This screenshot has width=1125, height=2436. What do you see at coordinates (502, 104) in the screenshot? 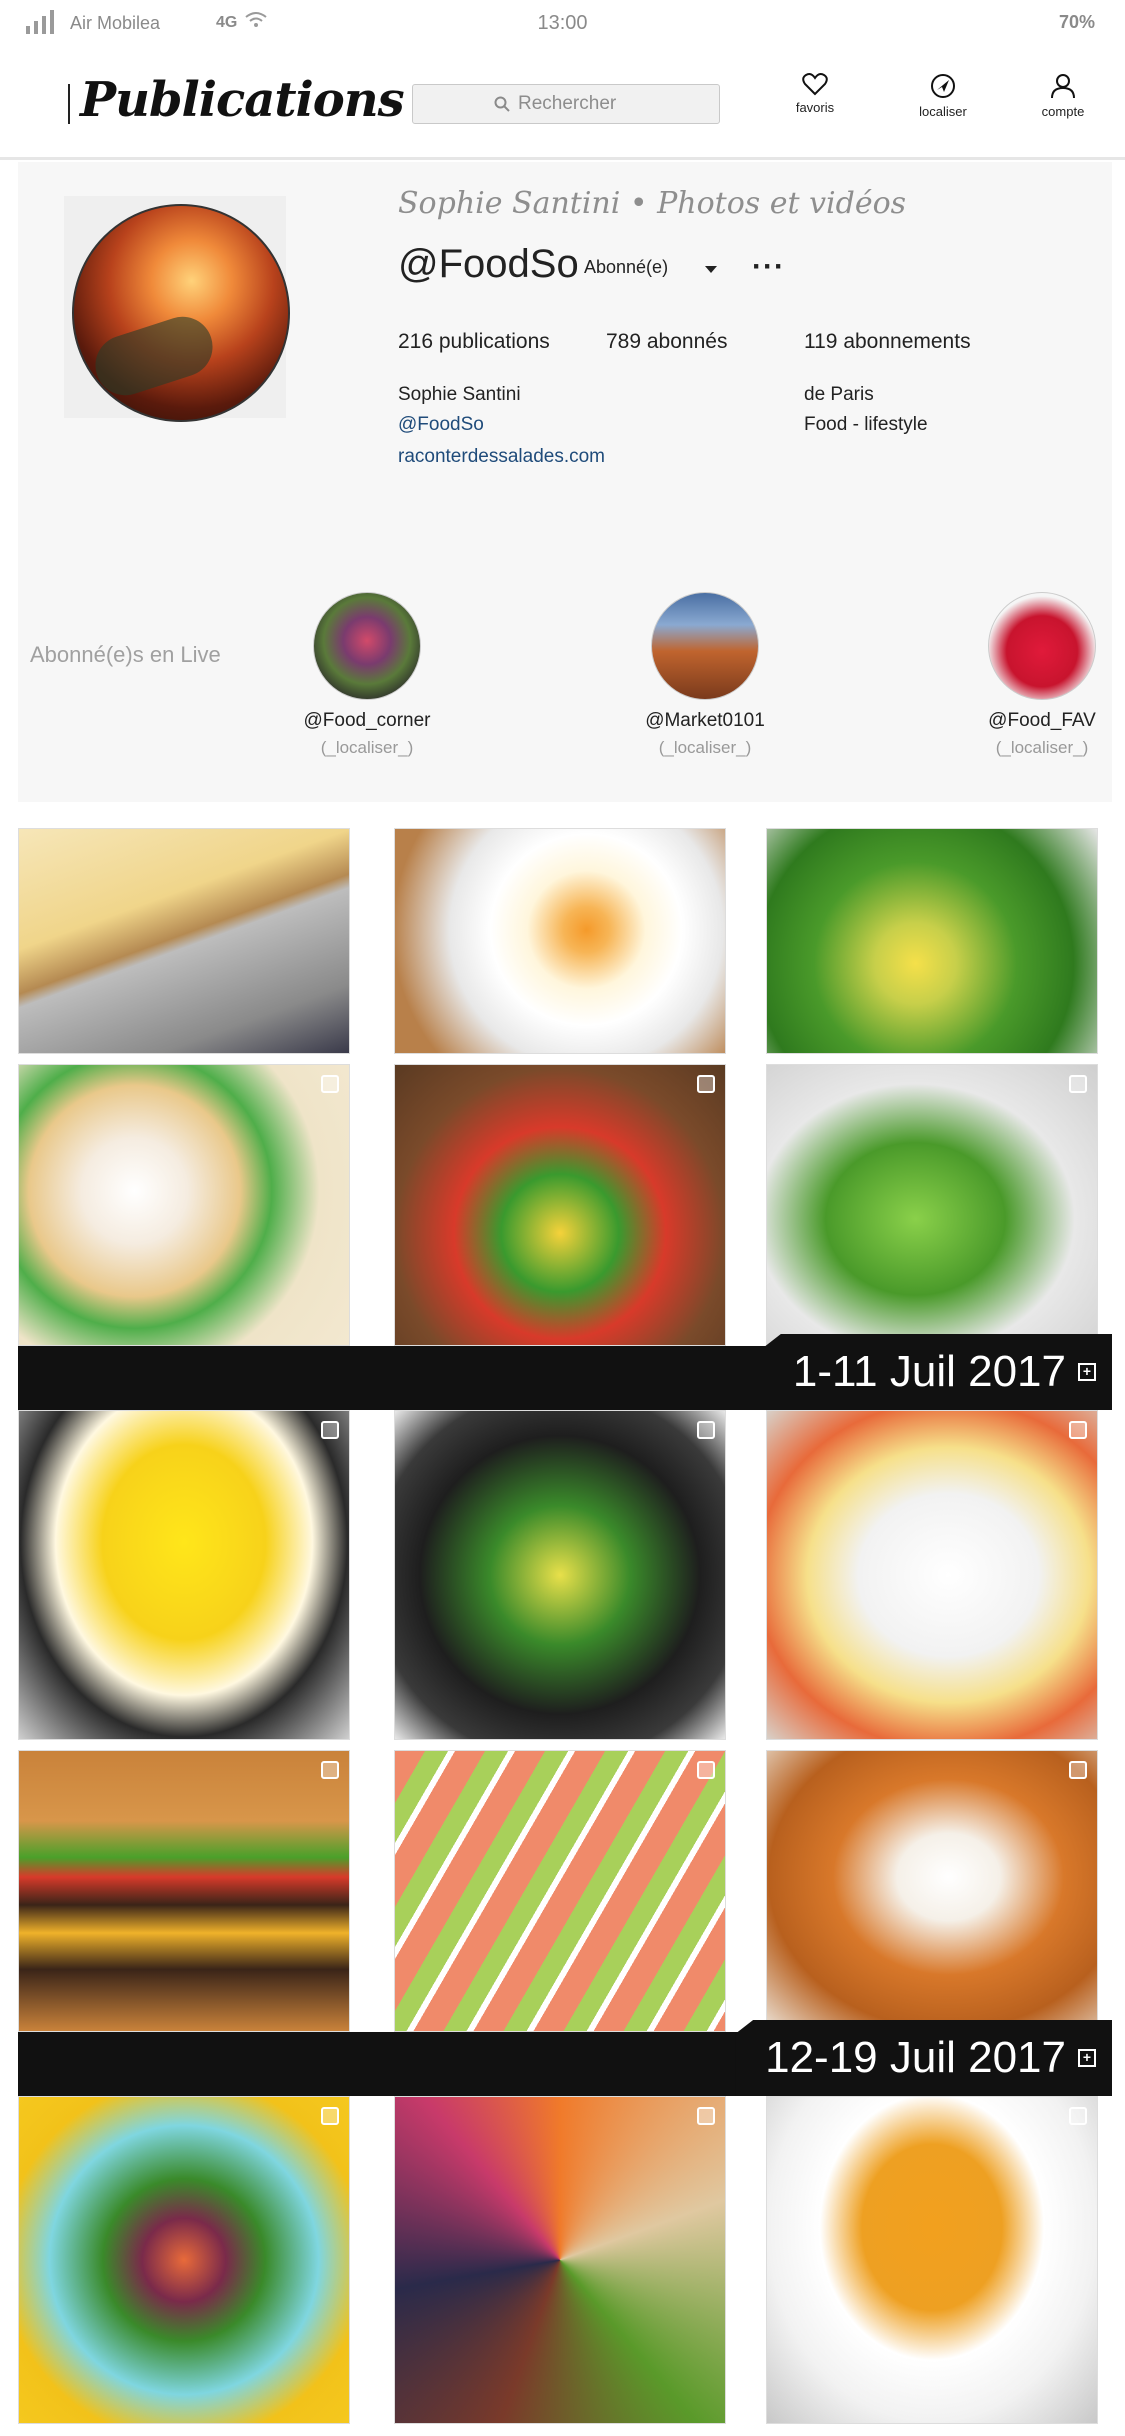
I see `search-icon` at bounding box center [502, 104].